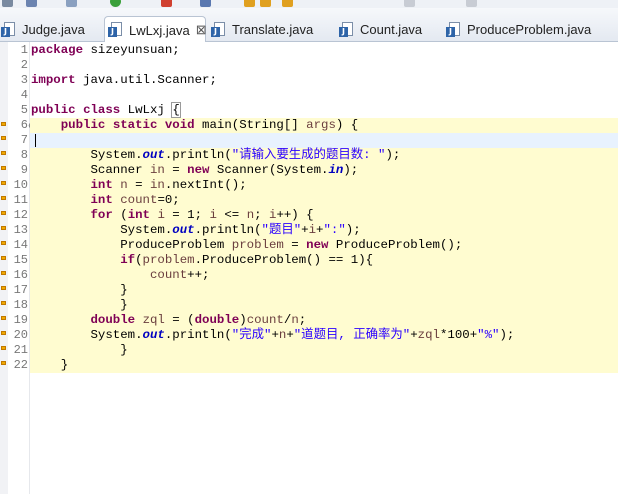 This screenshot has height=494, width=618. What do you see at coordinates (201, 30) in the screenshot?
I see `close-icon: ⊠` at bounding box center [201, 30].